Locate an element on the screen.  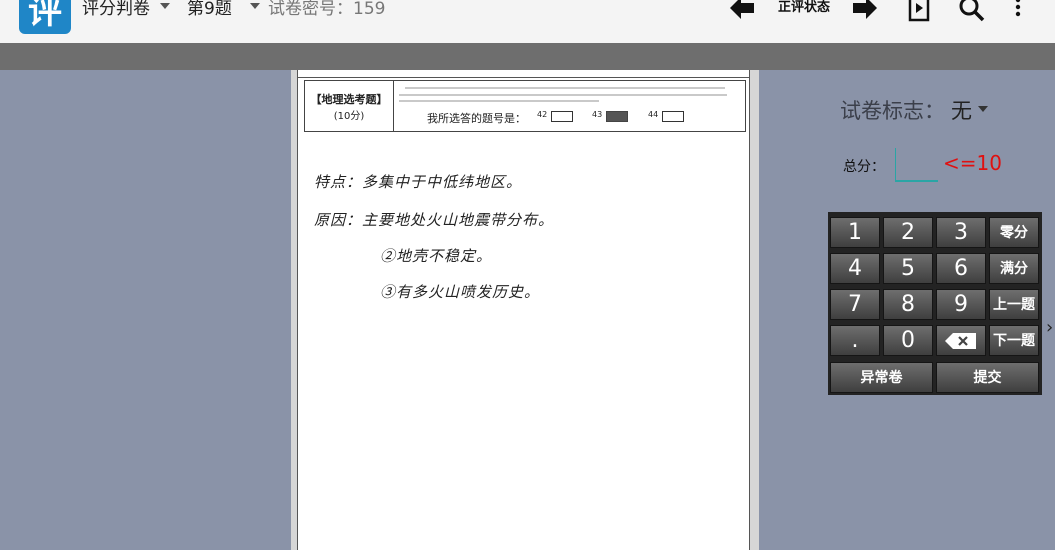
forward-arrow-icon is located at coordinates (865, 11).